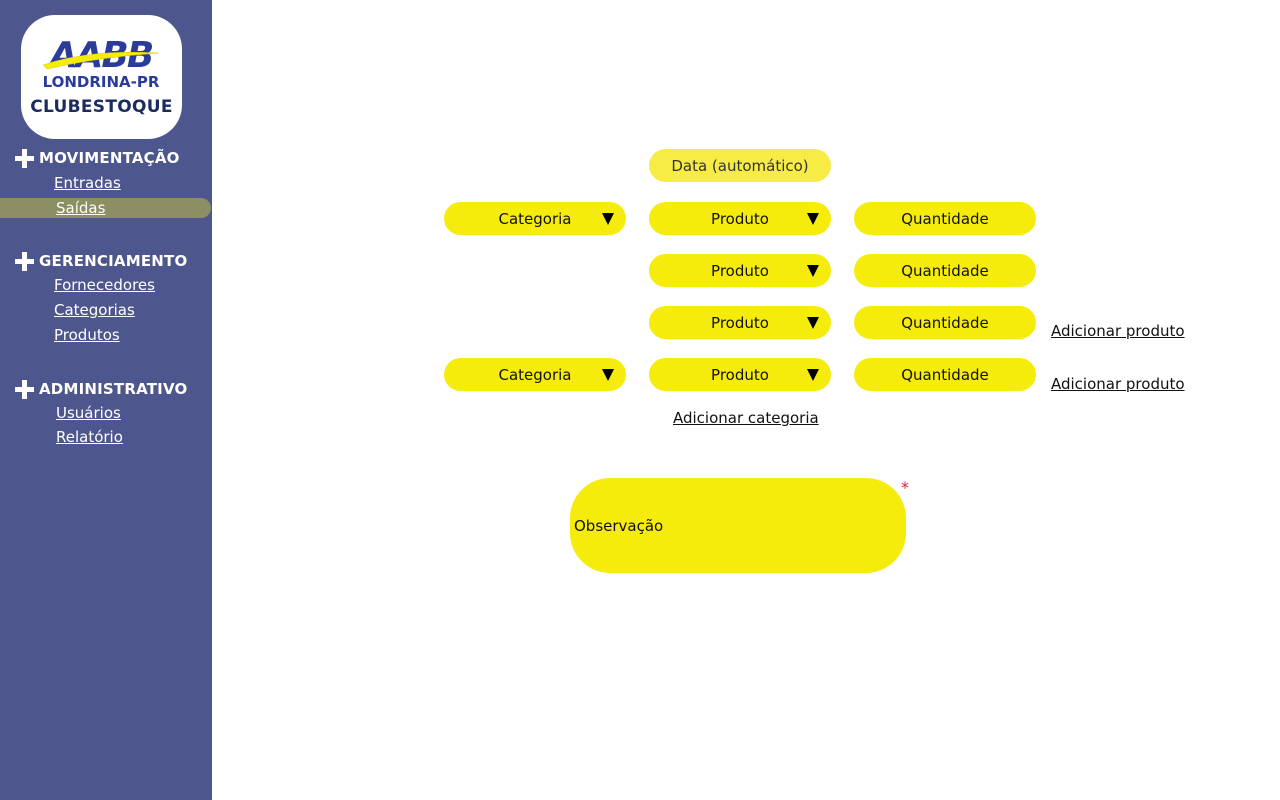  What do you see at coordinates (109, 158) in the screenshot?
I see `section-title: MOVIMENTAÇÃO` at bounding box center [109, 158].